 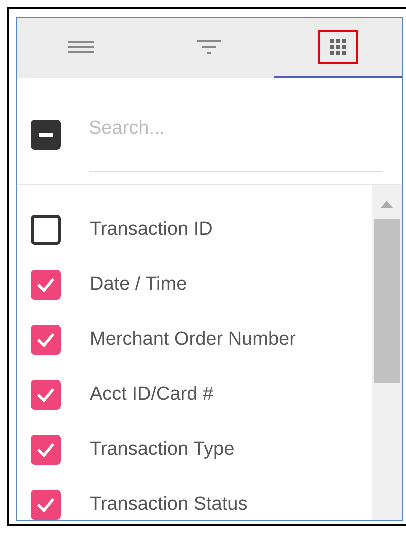 What do you see at coordinates (338, 47) in the screenshot?
I see `grid-icon` at bounding box center [338, 47].